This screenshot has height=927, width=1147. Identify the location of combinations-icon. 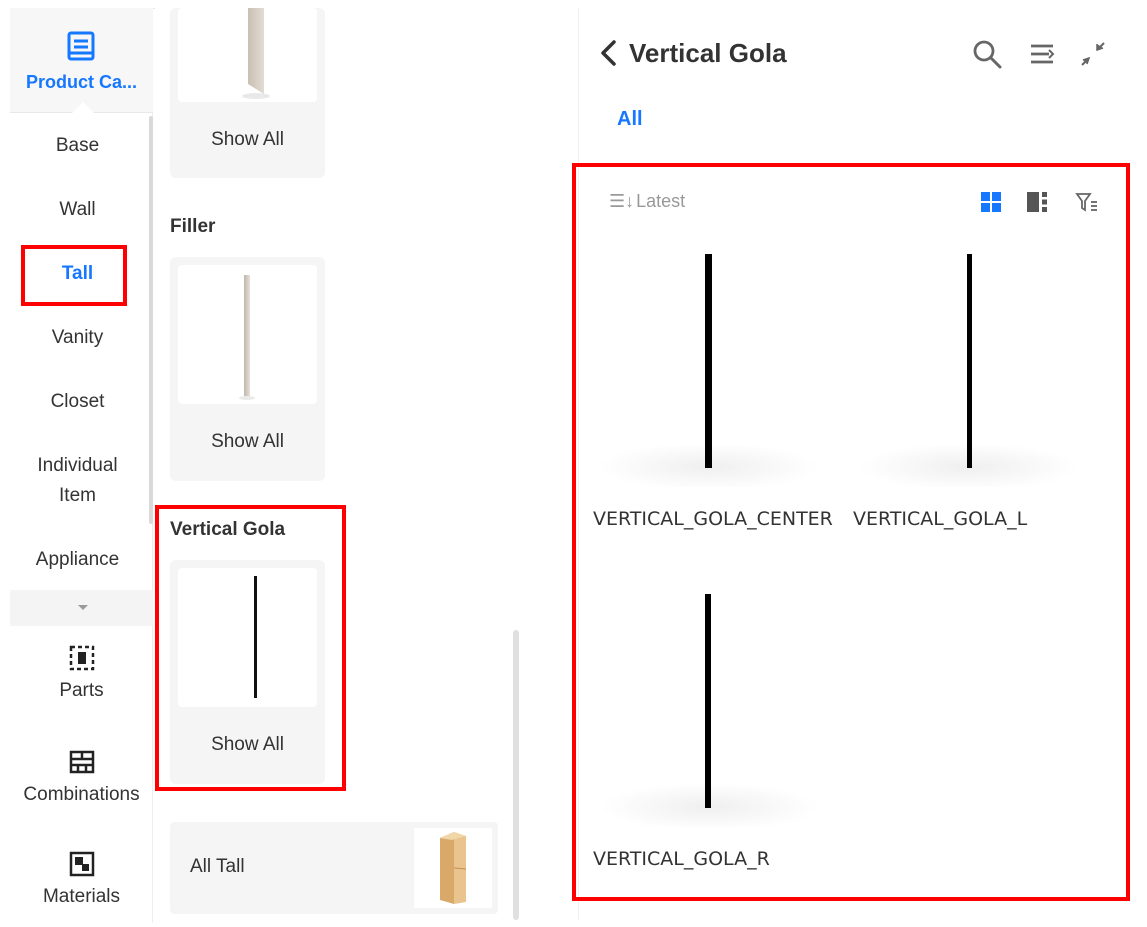
(81, 762).